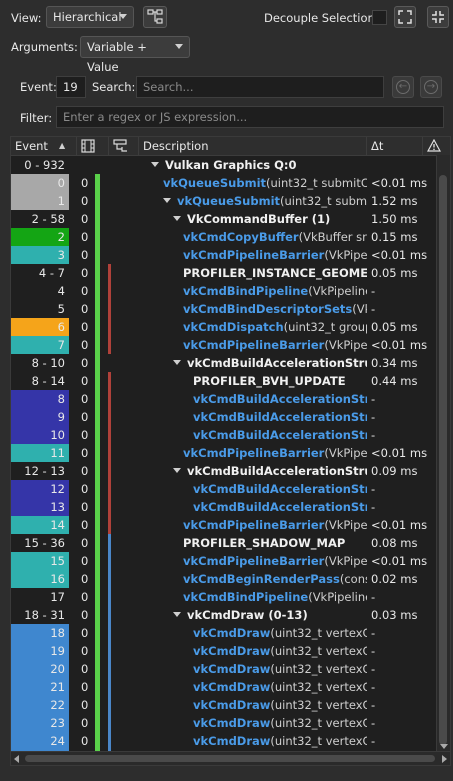  I want to click on table-row: 18 - 31 0 vkCmdDraw (0-13) 0.03 ms, so click(224, 615).